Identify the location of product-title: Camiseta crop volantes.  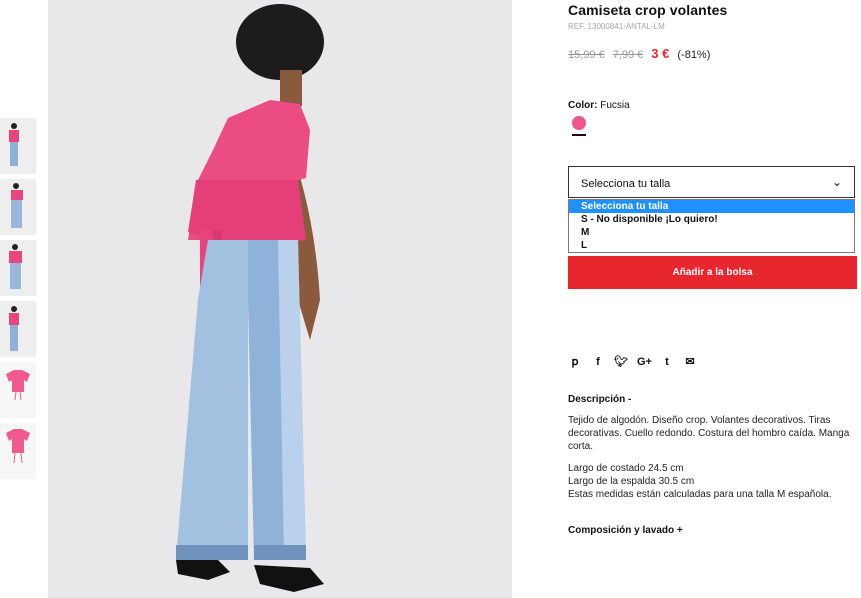
(648, 10).